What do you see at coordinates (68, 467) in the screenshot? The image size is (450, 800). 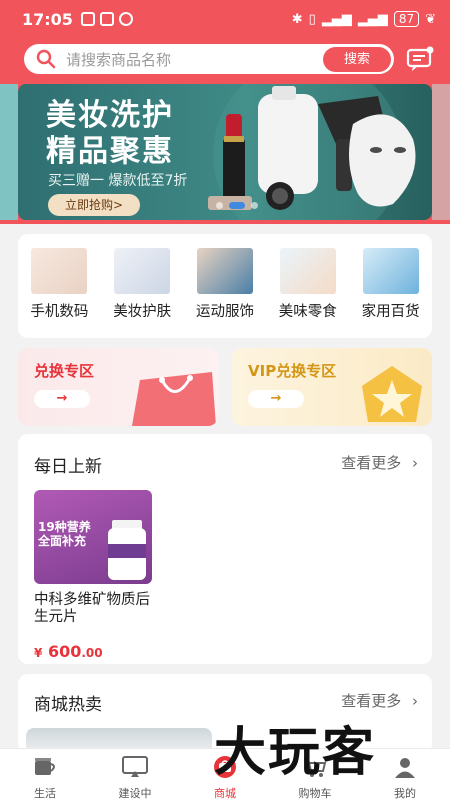 I see `daily-new-title: 每日上新` at bounding box center [68, 467].